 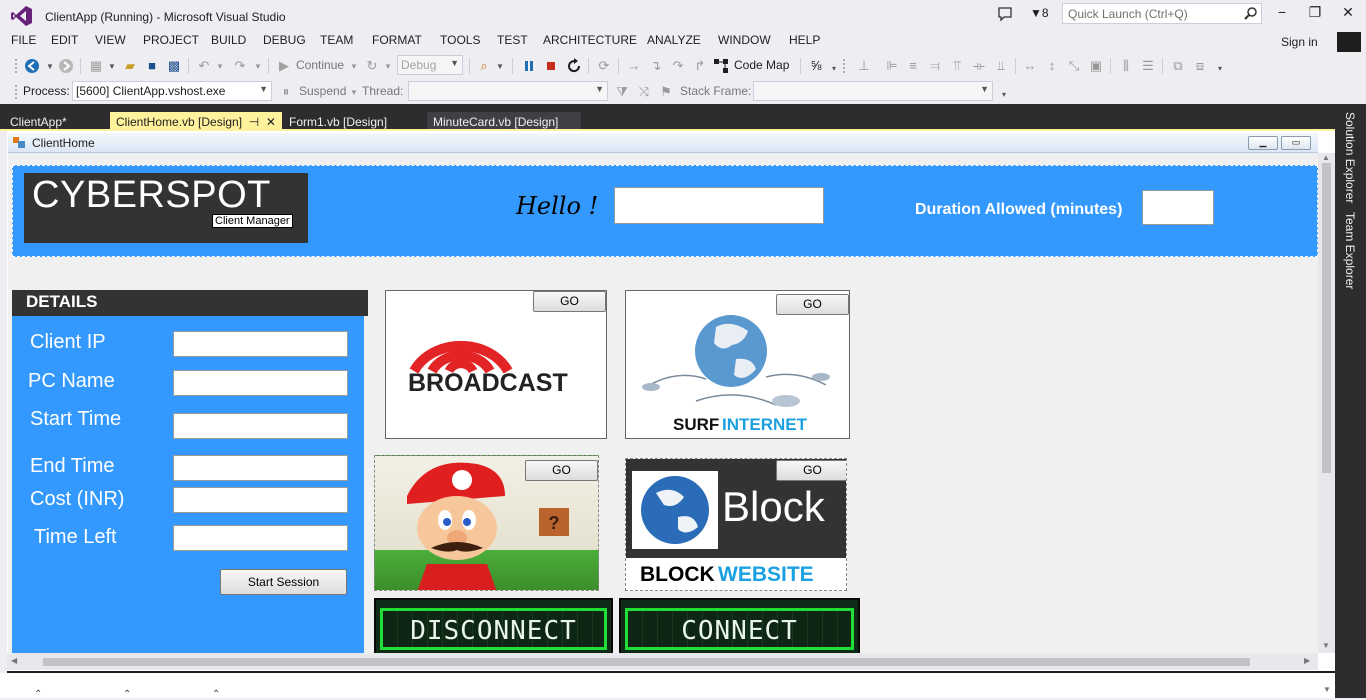 What do you see at coordinates (1296, 143) in the screenshot?
I see `form-maximize-button: ▭` at bounding box center [1296, 143].